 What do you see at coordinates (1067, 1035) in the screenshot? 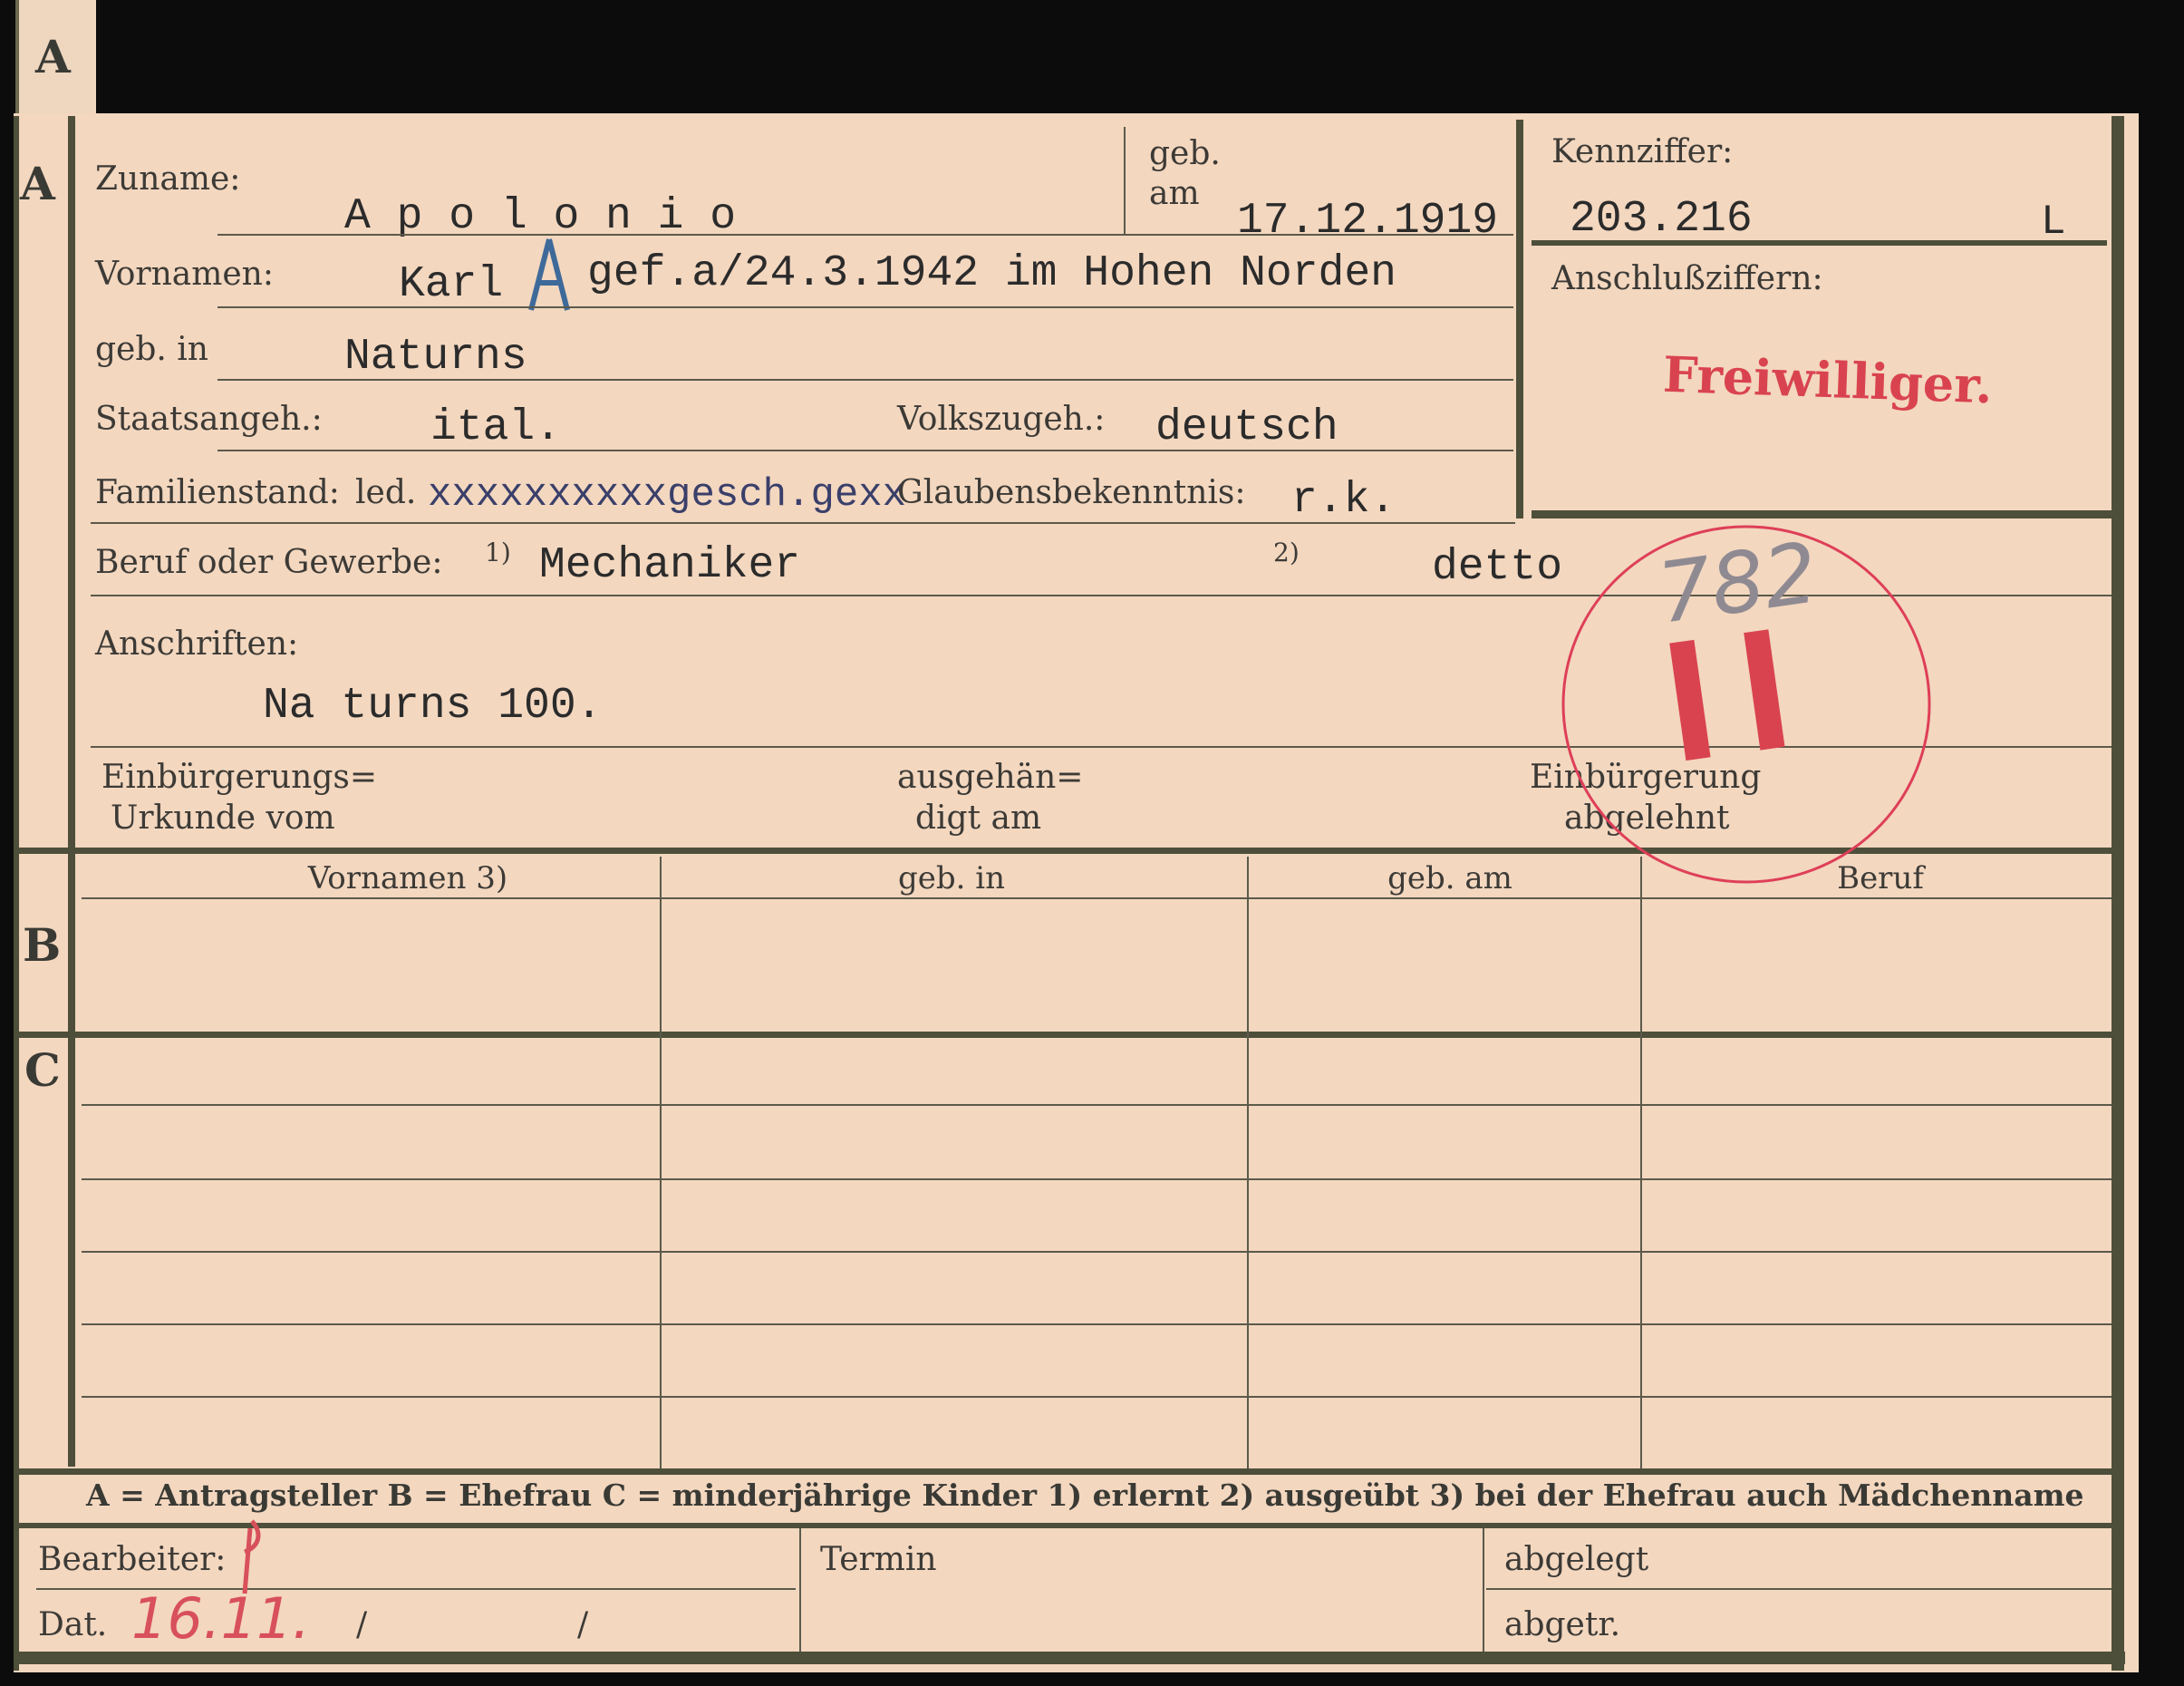
I see `divider-b-c` at bounding box center [1067, 1035].